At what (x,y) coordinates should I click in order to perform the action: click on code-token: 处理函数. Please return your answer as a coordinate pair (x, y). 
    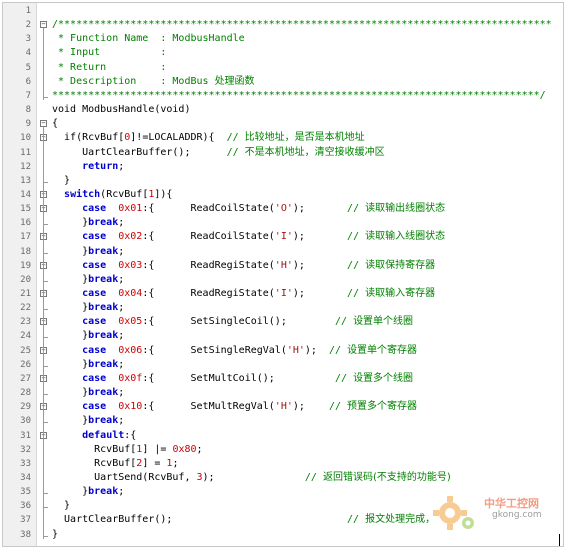
    Looking at the image, I should click on (234, 81).